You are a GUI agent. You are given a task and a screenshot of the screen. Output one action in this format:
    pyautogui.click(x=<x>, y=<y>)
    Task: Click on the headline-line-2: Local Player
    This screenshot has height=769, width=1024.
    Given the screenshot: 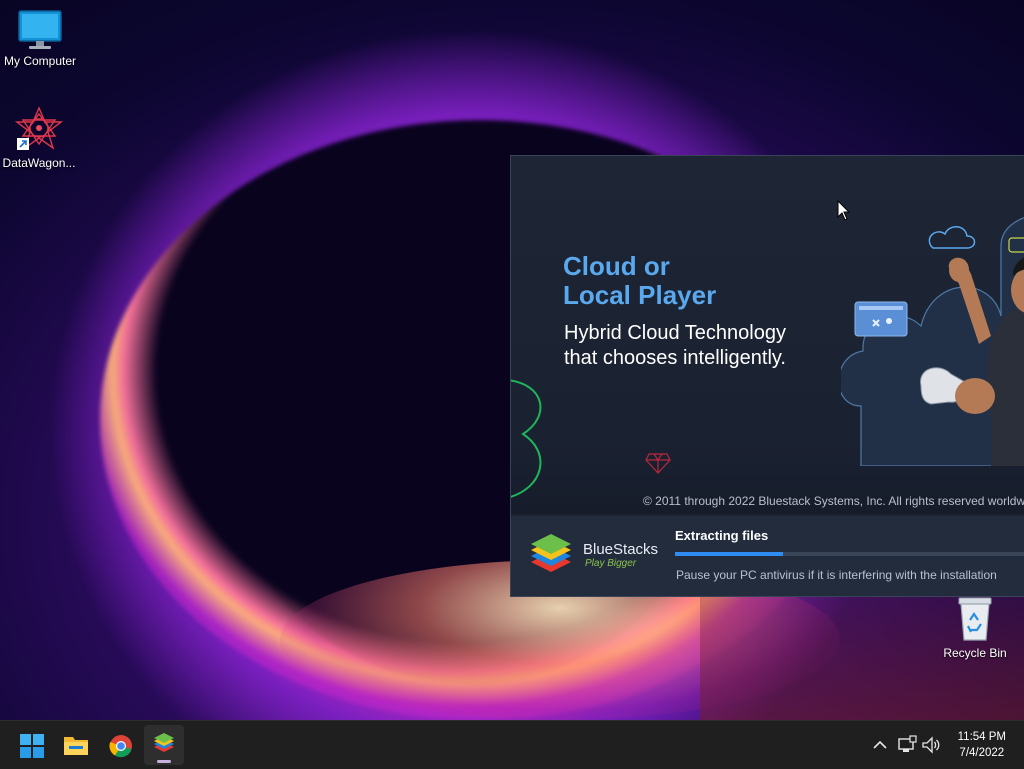 What is the action you would take?
    pyautogui.click(x=640, y=295)
    